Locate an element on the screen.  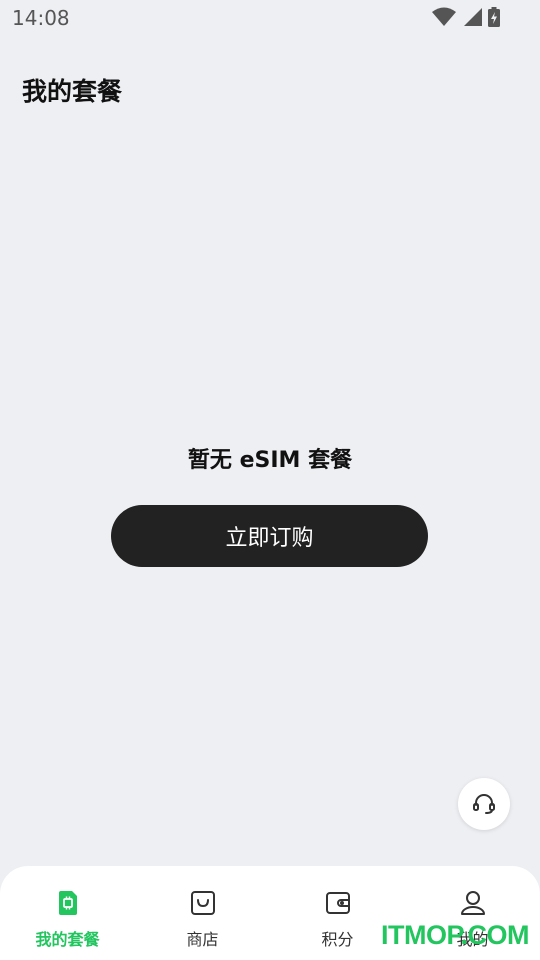
status-icons is located at coordinates (466, 17).